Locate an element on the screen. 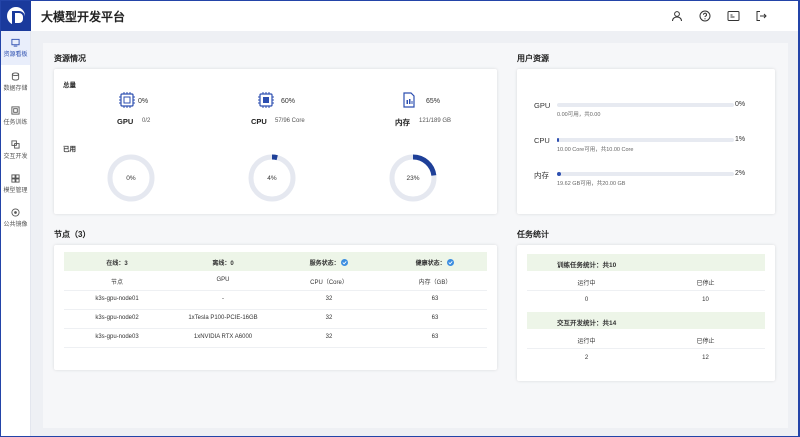 The height and width of the screenshot is (437, 800). training-running-count: 0 is located at coordinates (586, 300).